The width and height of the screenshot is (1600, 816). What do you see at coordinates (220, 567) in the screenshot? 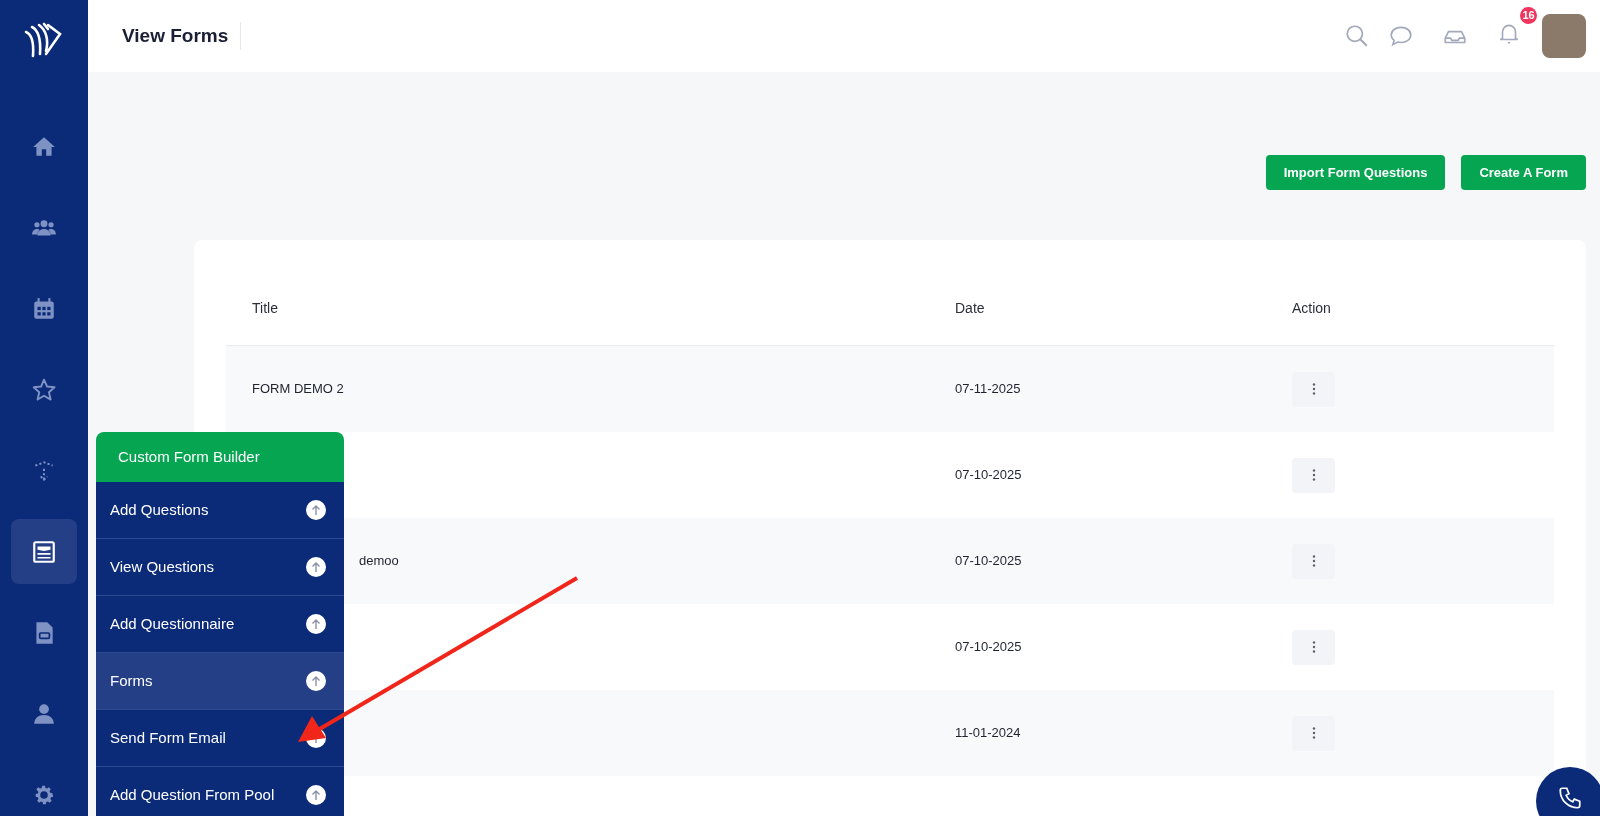
I see `menu-item: View Questions` at bounding box center [220, 567].